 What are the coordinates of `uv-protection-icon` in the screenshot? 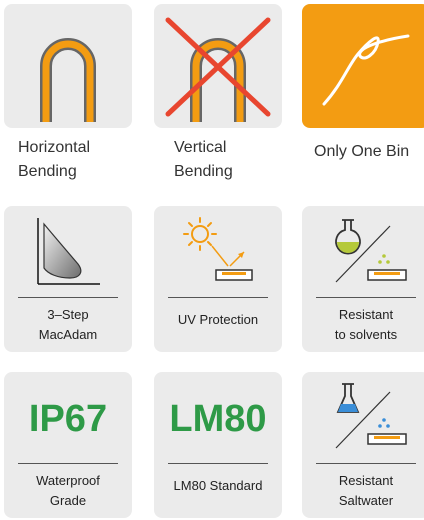 It's located at (218, 249).